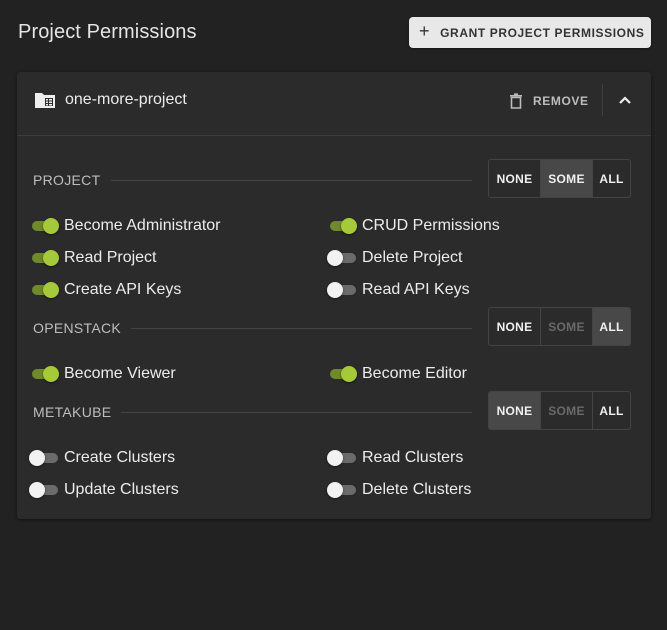 The height and width of the screenshot is (630, 667). I want to click on permission-update-clusters: Update Clusters, so click(104, 490).